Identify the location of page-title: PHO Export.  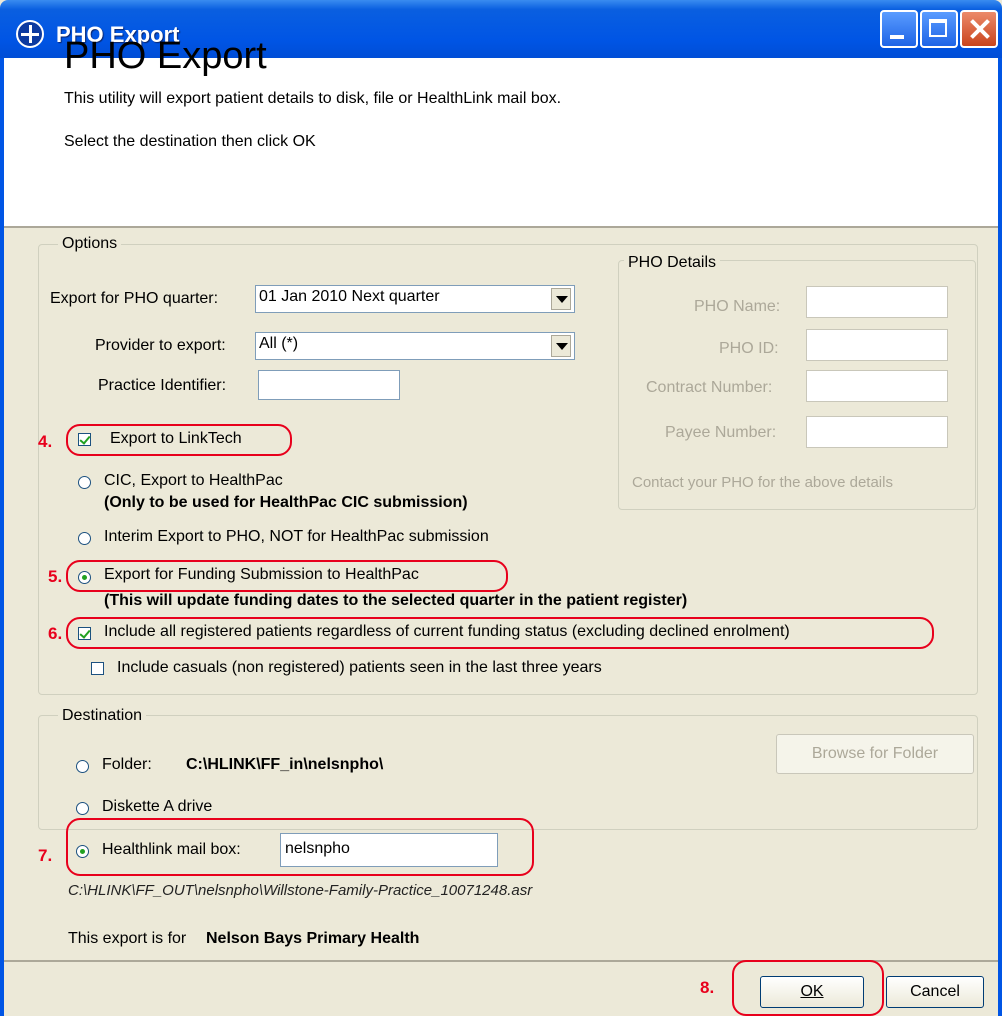
(165, 56).